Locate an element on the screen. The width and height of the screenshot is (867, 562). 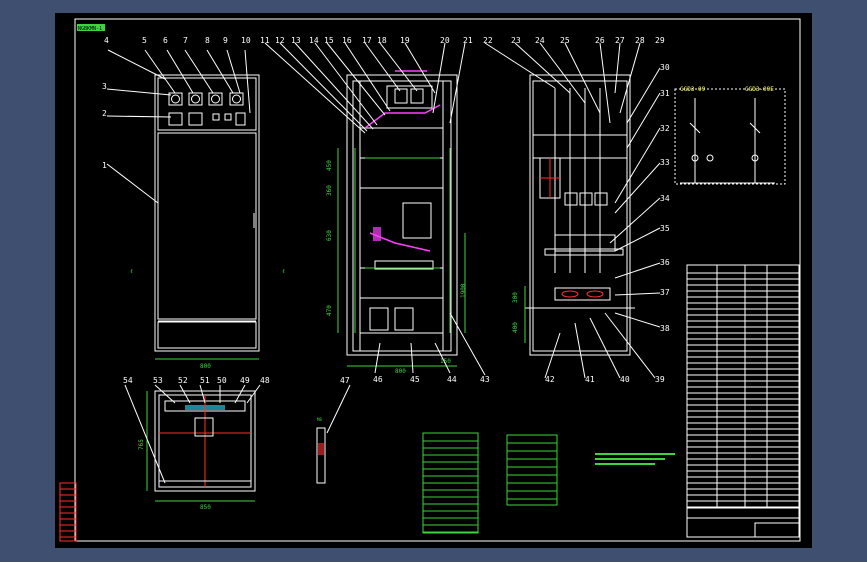
part-number-28: 28 is located at coordinates (640, 40).